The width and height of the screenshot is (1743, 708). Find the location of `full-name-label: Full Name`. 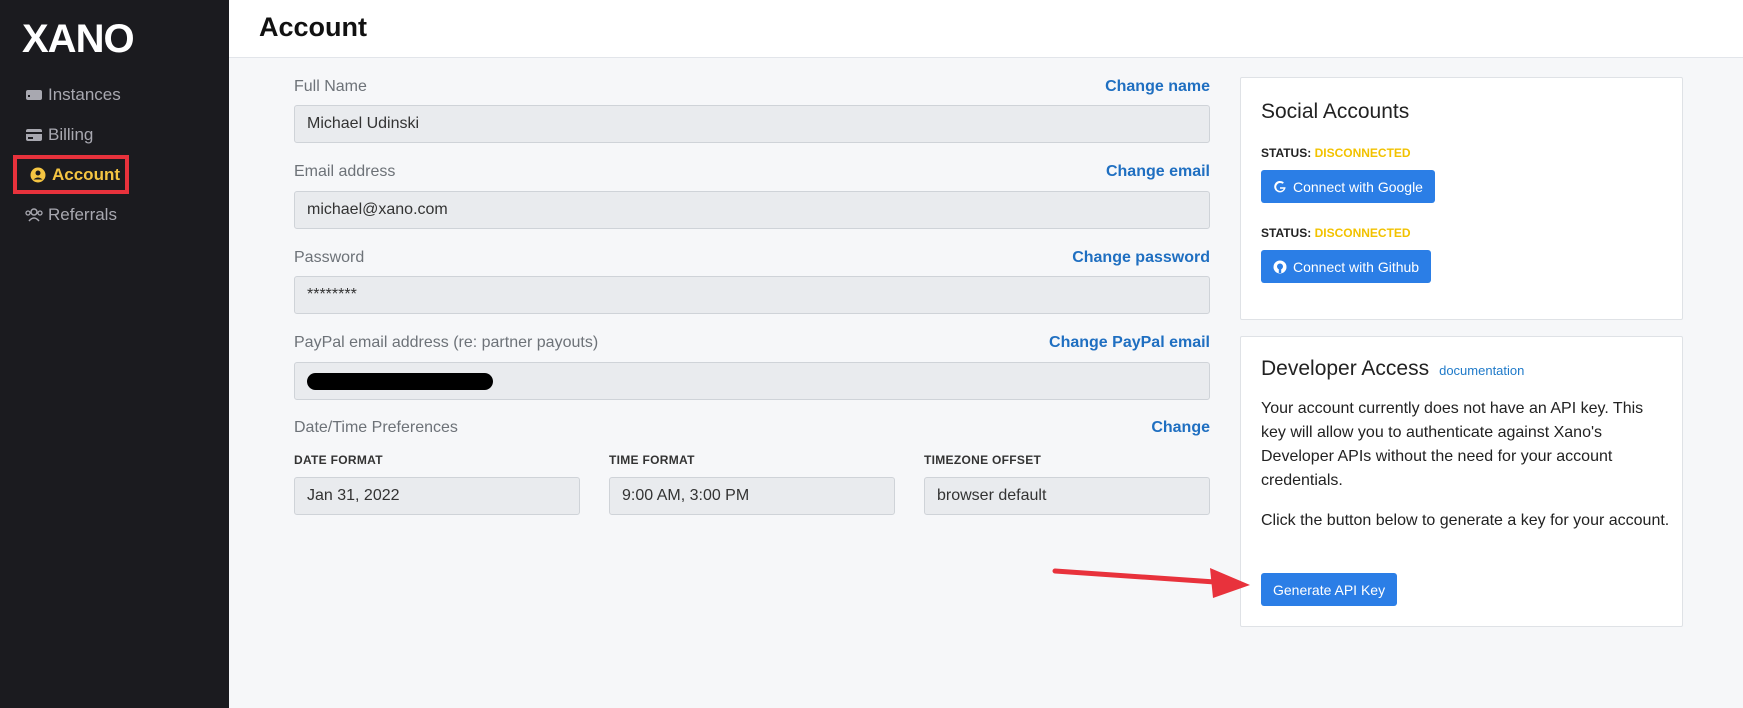

full-name-label: Full Name is located at coordinates (330, 86).